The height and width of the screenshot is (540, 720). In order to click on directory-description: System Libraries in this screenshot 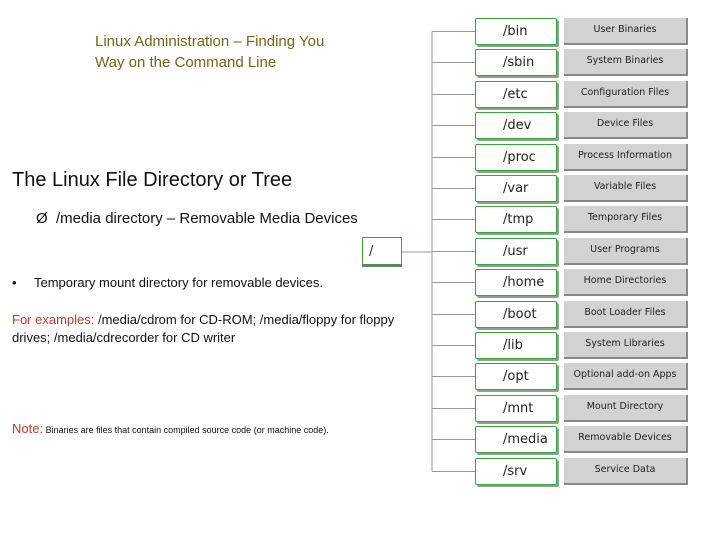, I will do `click(626, 345)`.